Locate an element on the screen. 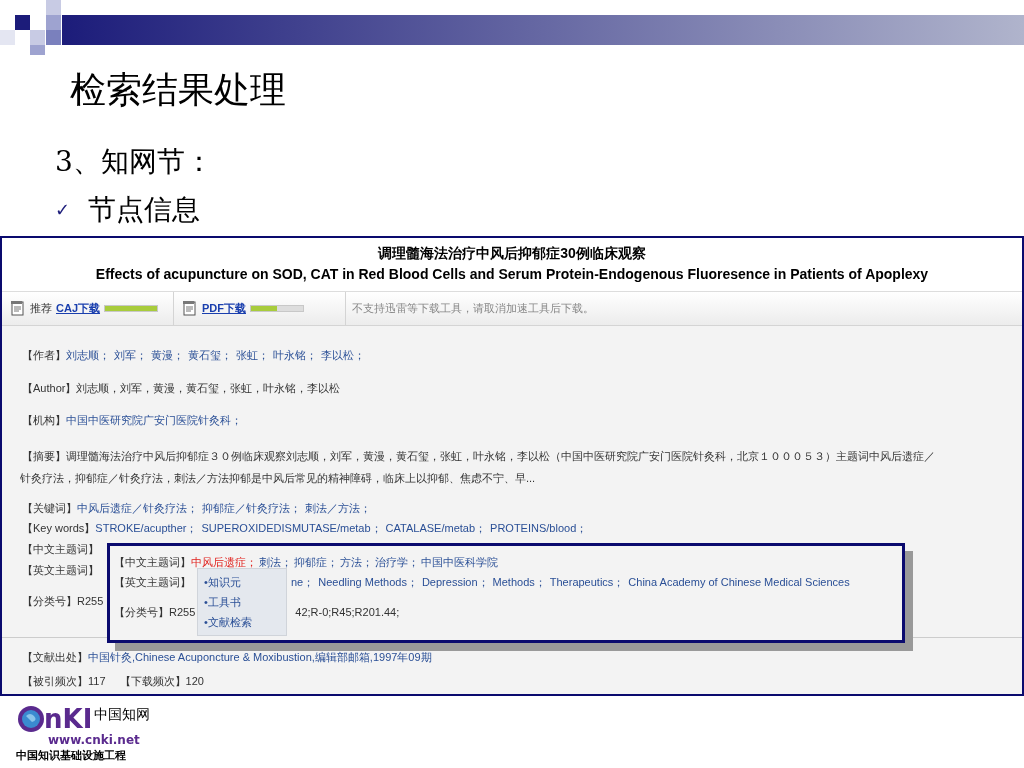  field-link: 刺法／方法； is located at coordinates (338, 508).